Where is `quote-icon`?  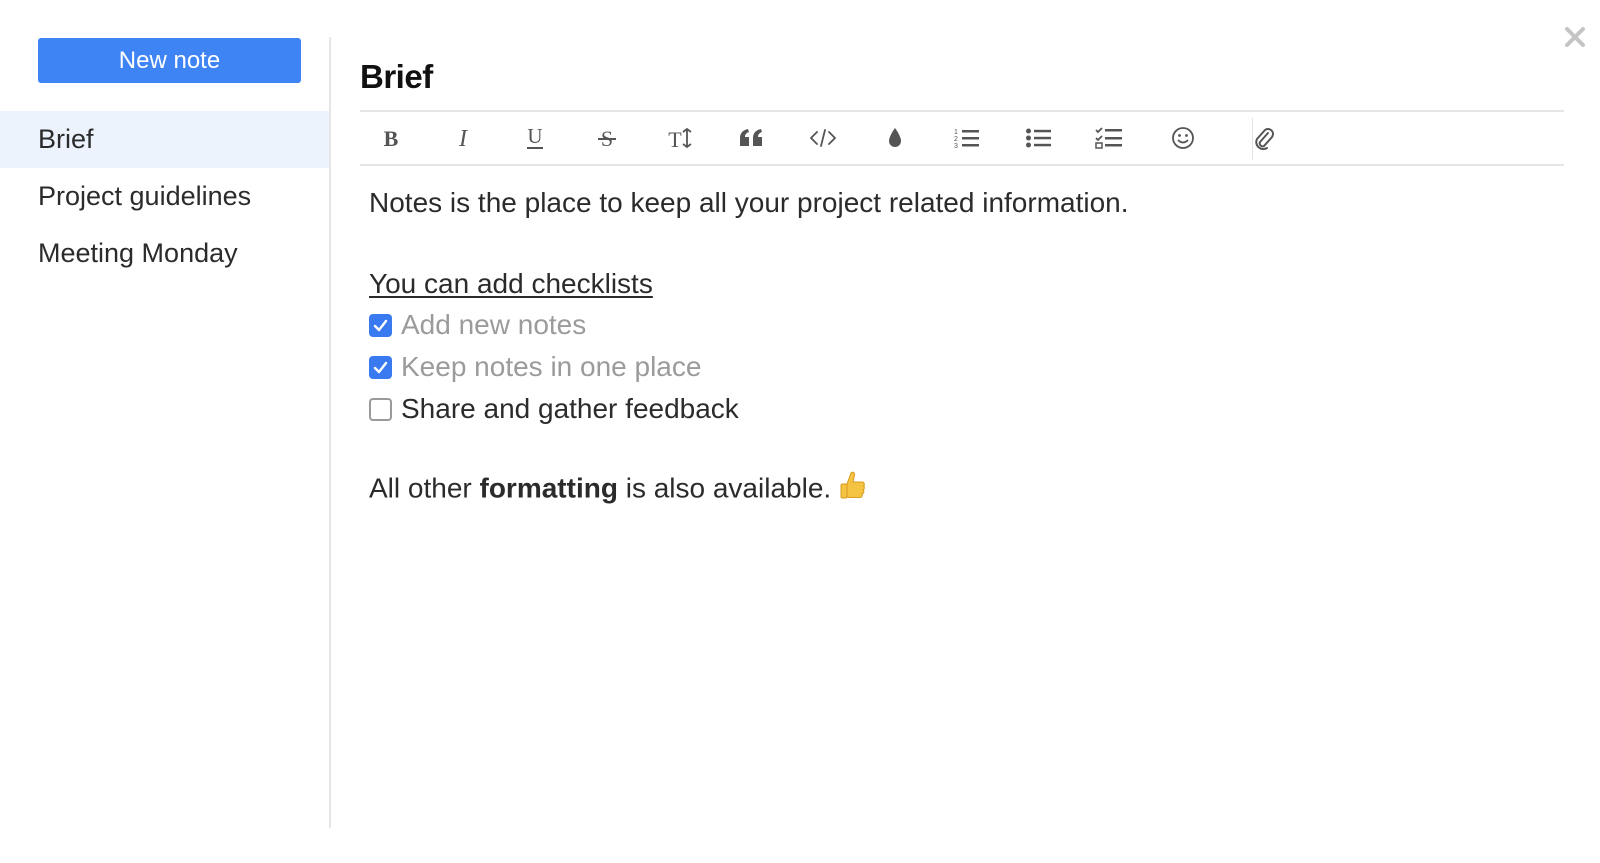 quote-icon is located at coordinates (751, 137).